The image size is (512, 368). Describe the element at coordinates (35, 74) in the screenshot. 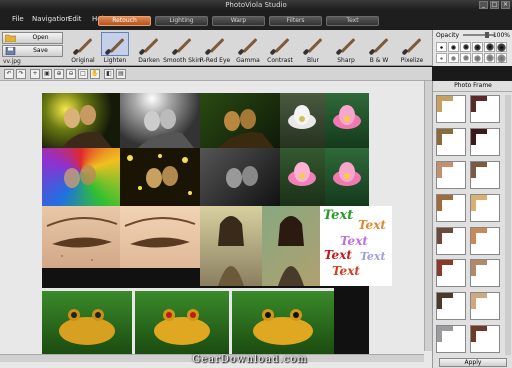

I see `crosshair-icon: +` at that location.